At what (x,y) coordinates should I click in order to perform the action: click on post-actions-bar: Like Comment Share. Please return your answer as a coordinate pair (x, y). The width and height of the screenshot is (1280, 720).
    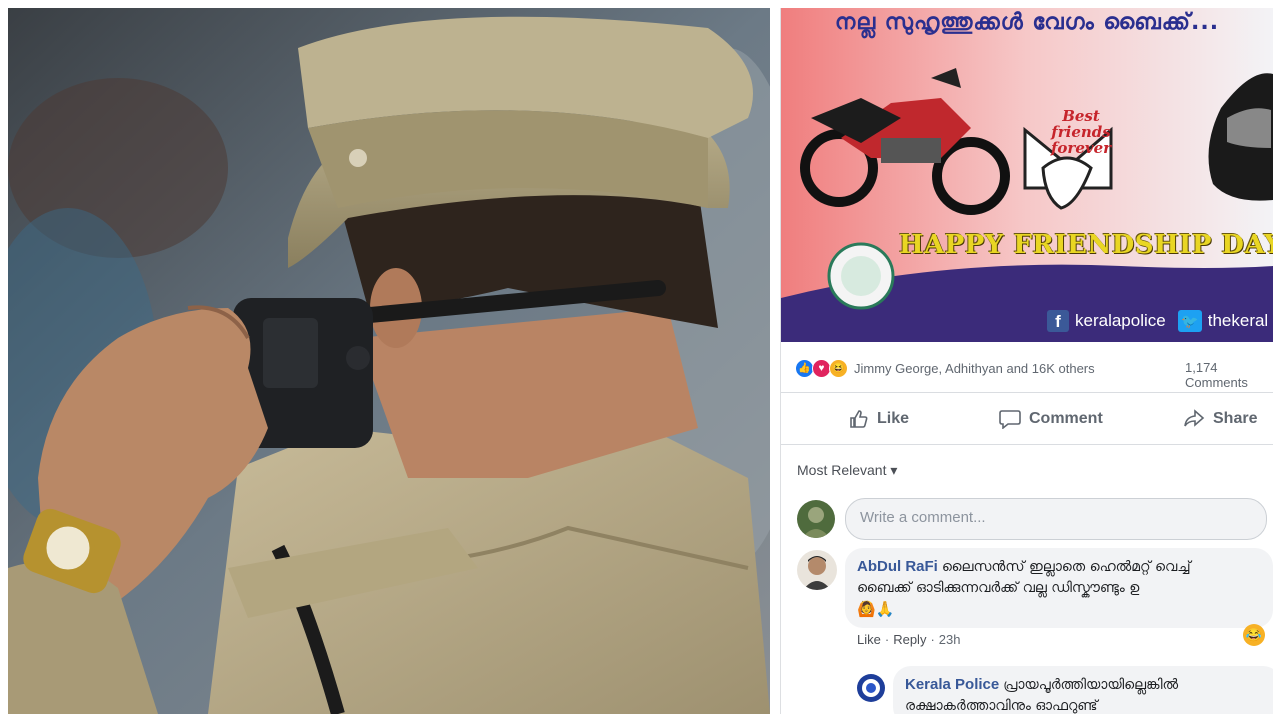
    Looking at the image, I should click on (1027, 419).